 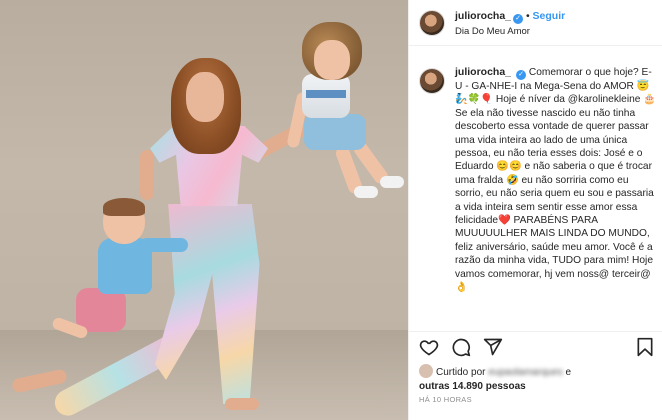 I want to click on follow-button: Seguir, so click(x=549, y=16).